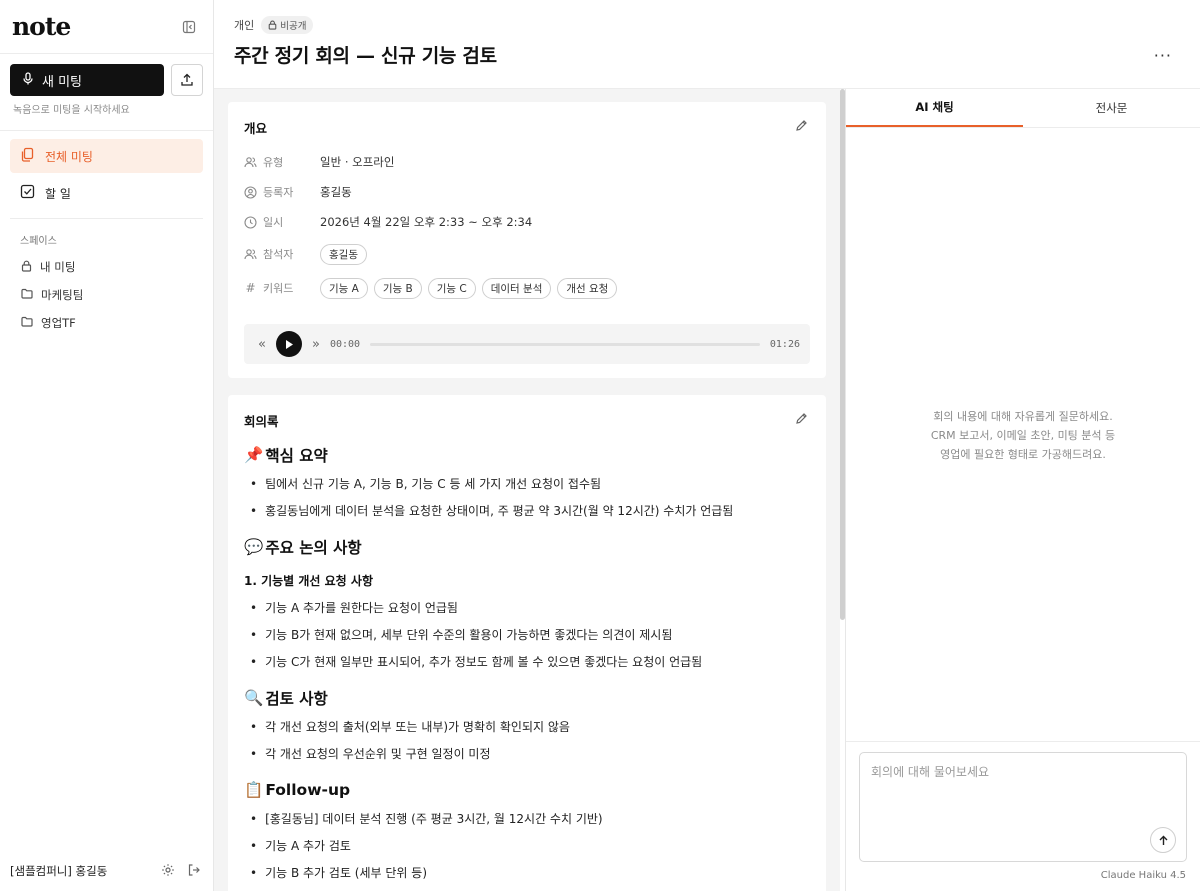  Describe the element at coordinates (587, 288) in the screenshot. I see `keyword-chip: 개선 요청` at that location.